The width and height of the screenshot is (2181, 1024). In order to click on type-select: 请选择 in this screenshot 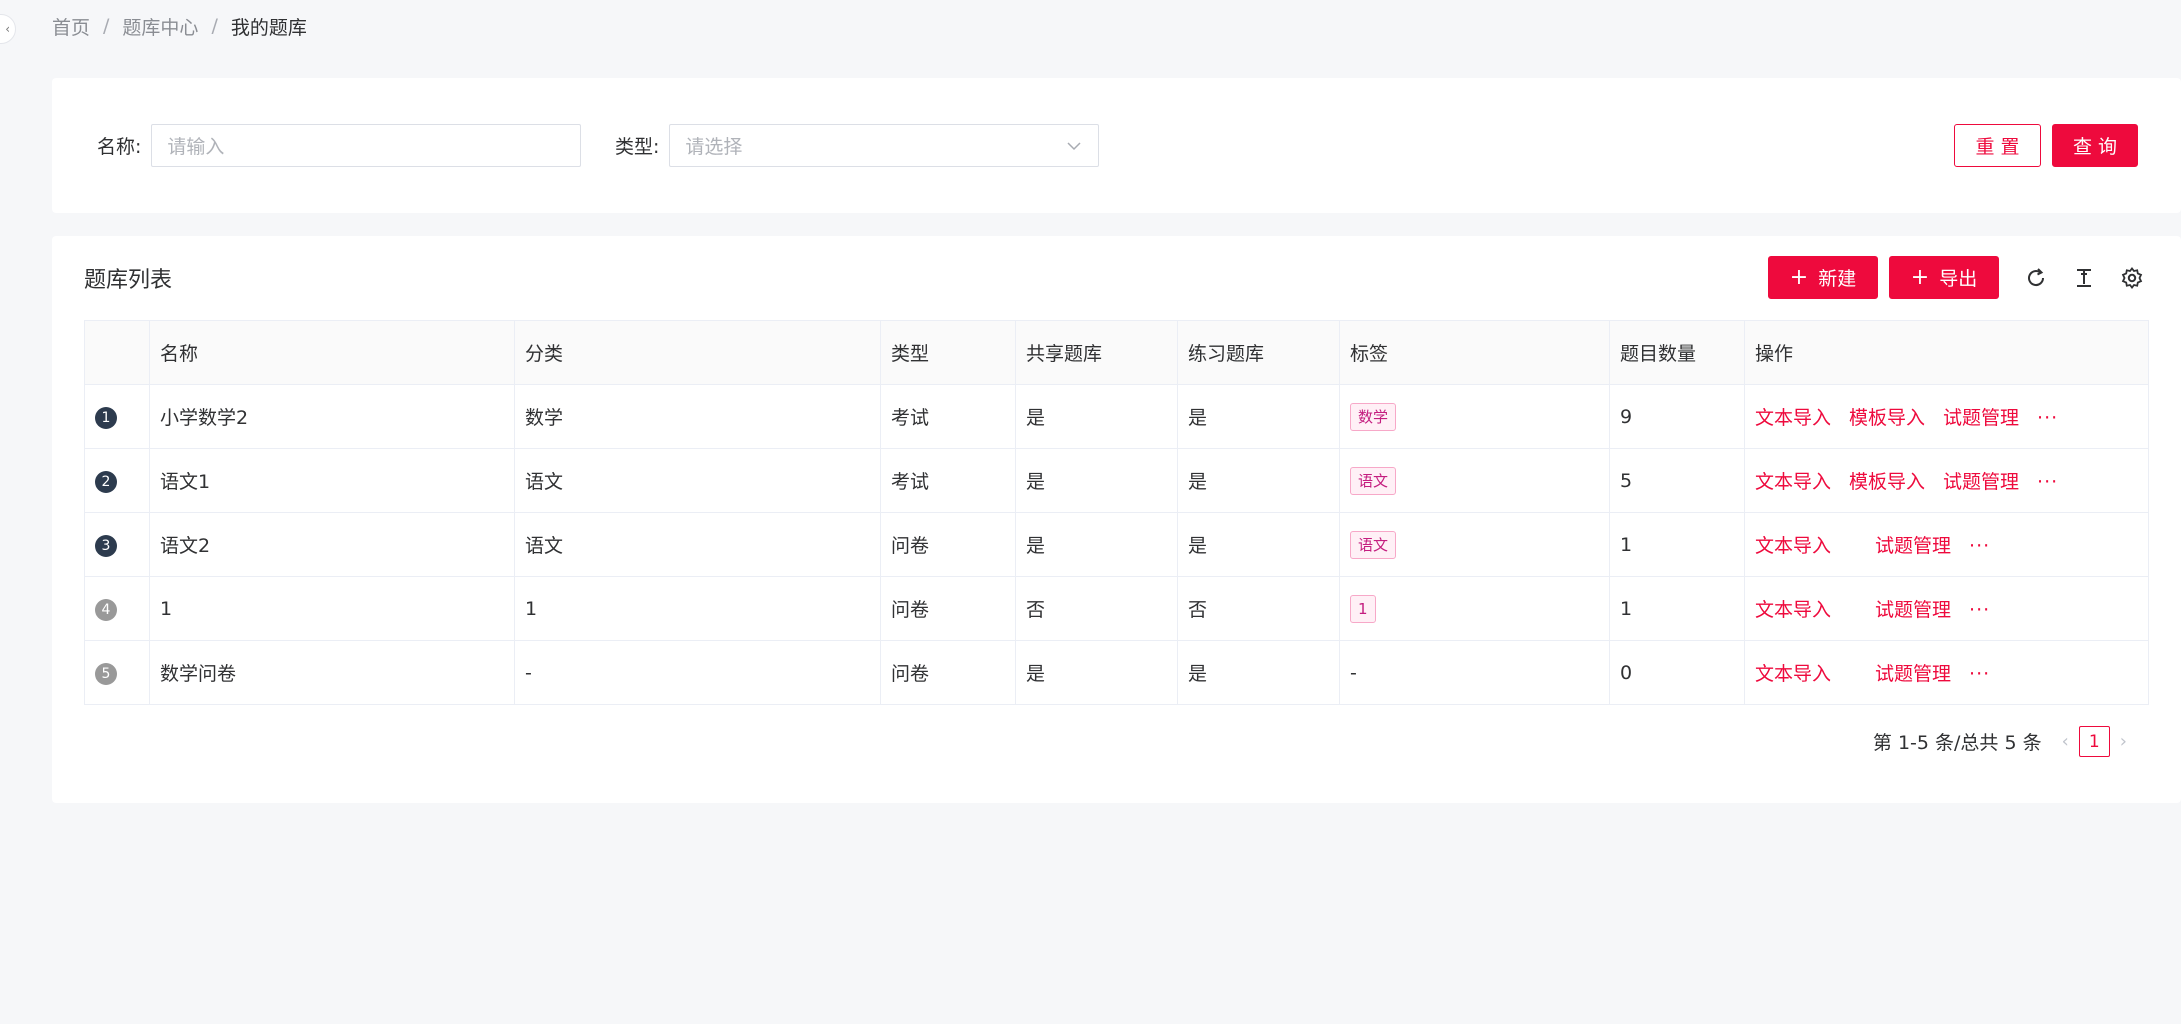, I will do `click(884, 145)`.